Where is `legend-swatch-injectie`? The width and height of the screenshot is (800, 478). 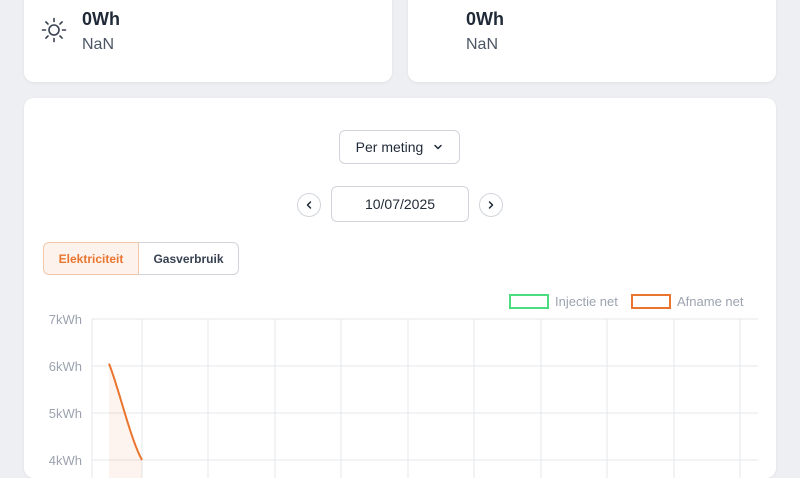
legend-swatch-injectie is located at coordinates (529, 301).